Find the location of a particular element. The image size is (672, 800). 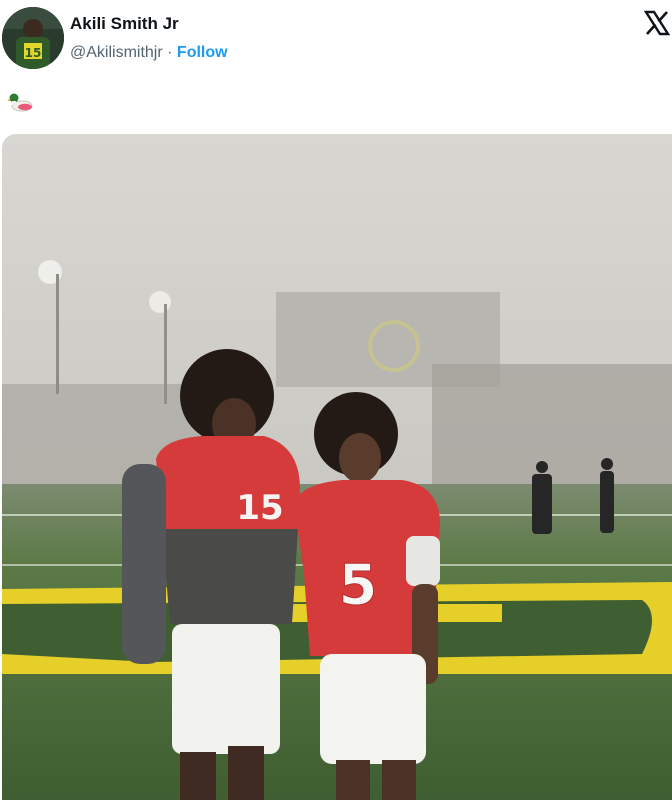

x-logo-icon is located at coordinates (657, 23).